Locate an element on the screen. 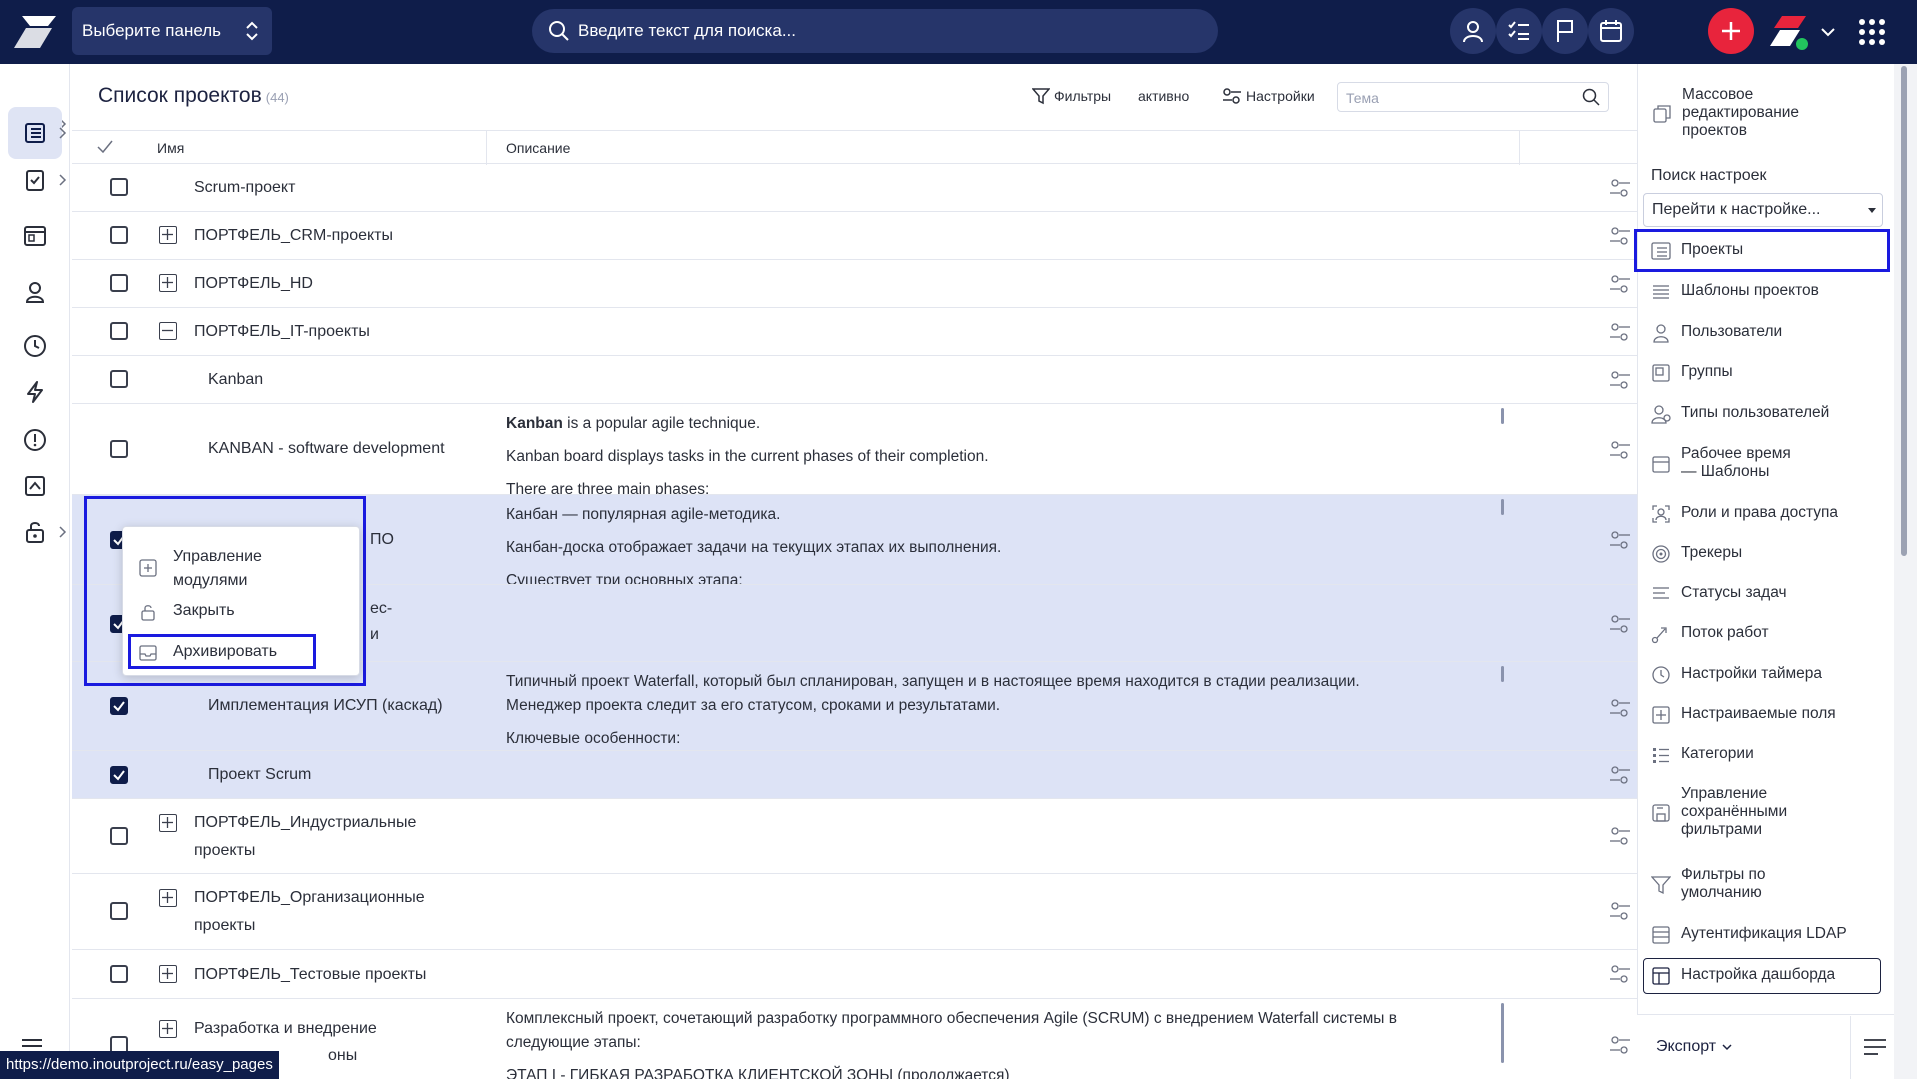  project-name-fragment: ес- is located at coordinates (381, 608).